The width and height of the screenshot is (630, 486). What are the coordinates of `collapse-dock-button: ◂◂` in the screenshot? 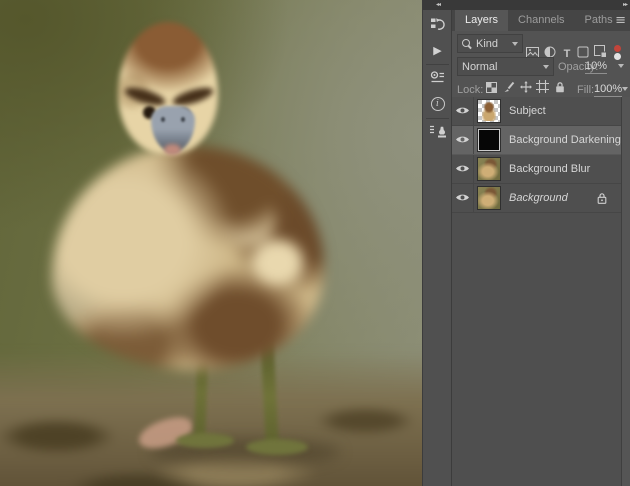 It's located at (438, 5).